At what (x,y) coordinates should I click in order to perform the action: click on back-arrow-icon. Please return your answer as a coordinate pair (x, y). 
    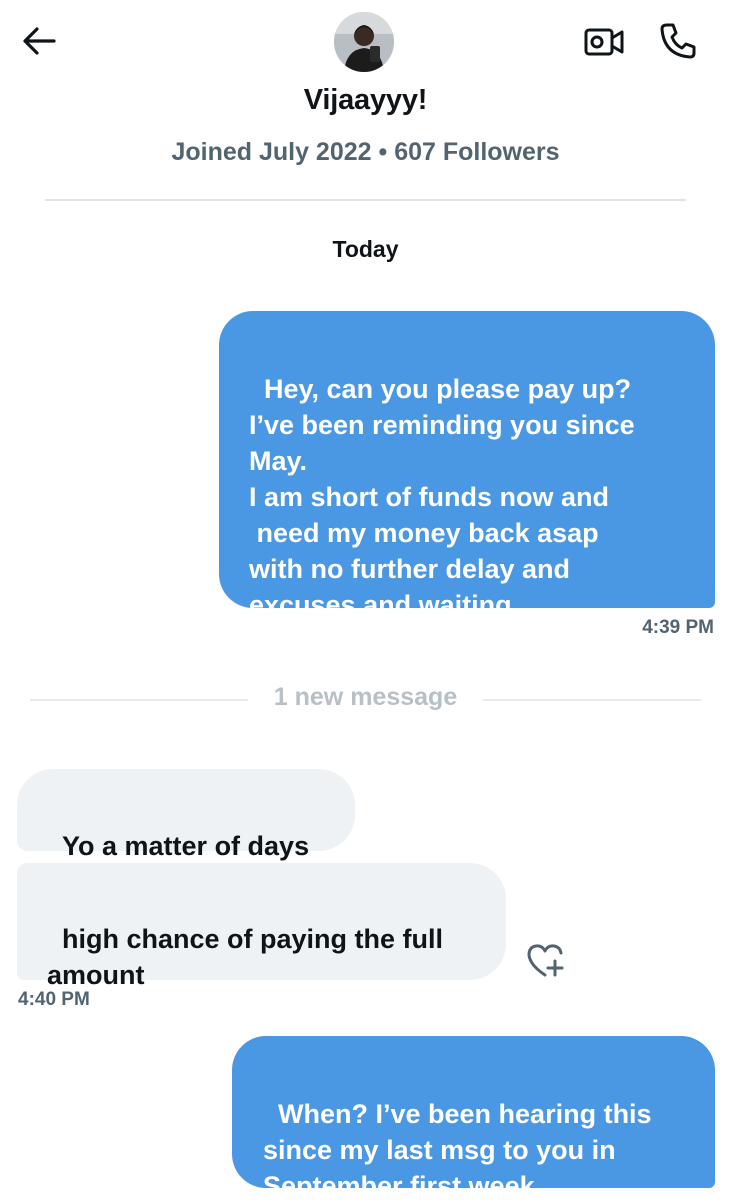
    Looking at the image, I should click on (39, 41).